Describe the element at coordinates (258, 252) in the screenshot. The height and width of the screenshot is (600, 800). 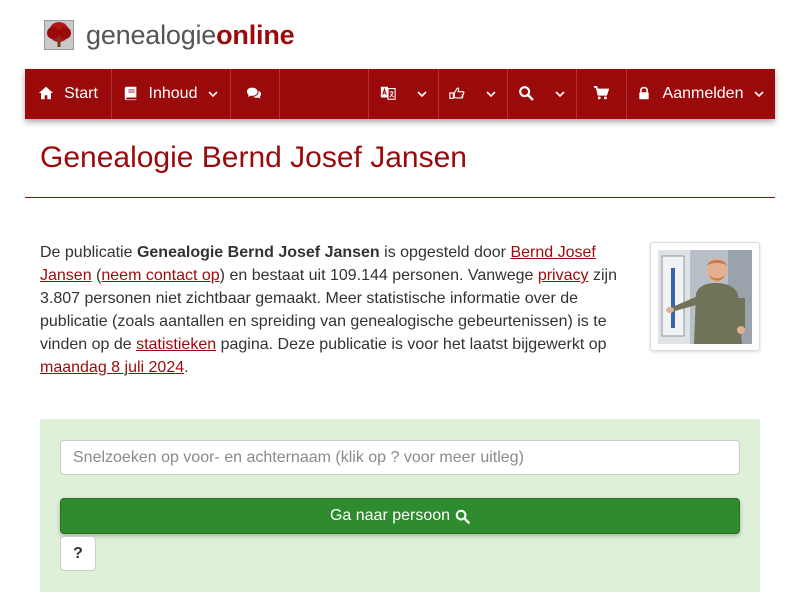
I see `publication-name: Genealogie Bernd Josef Jansen` at that location.